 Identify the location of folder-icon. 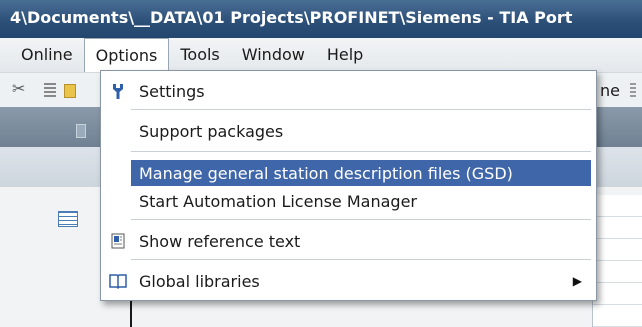
(70, 91).